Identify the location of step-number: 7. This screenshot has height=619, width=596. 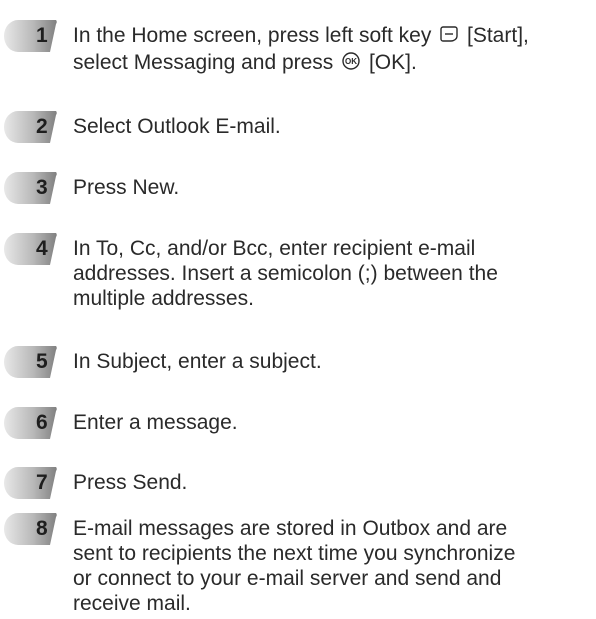
(42, 482).